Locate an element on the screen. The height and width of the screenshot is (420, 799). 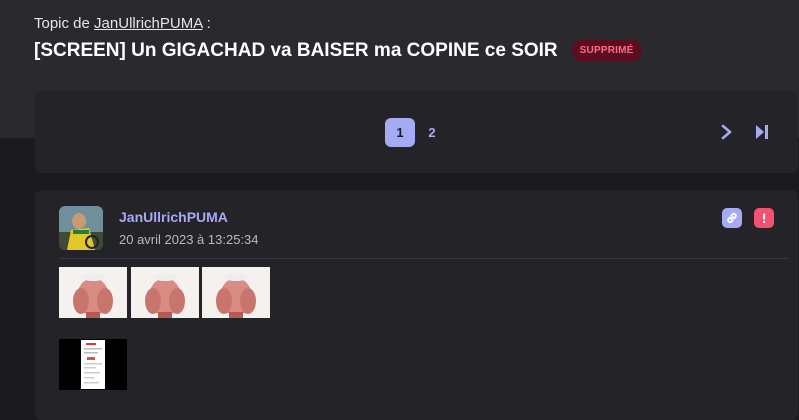
topic-author-link: JanUllrichPUMA is located at coordinates (148, 23).